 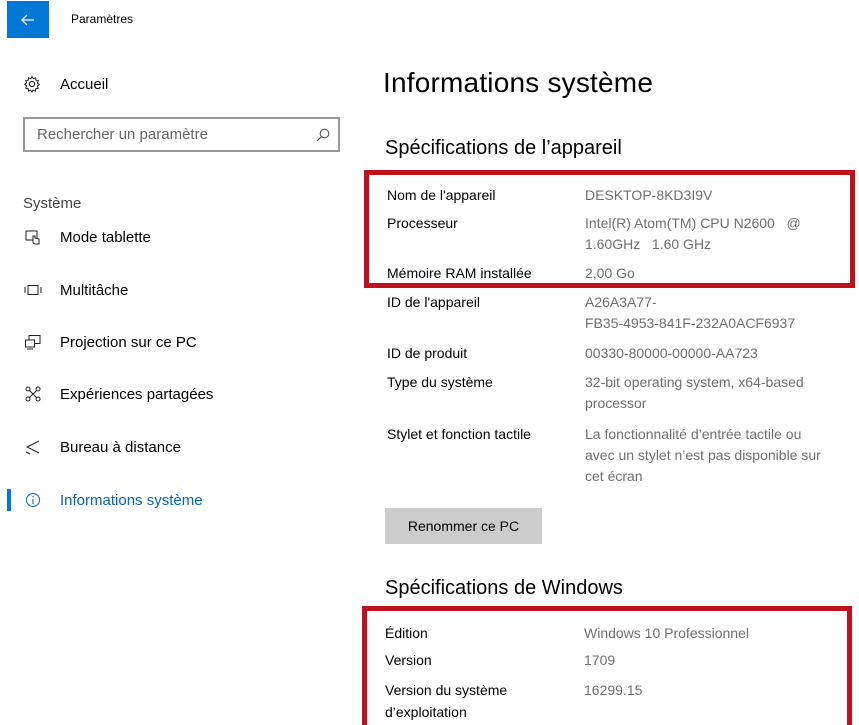 What do you see at coordinates (459, 273) in the screenshot?
I see `spec-label-ram: Mémoire RAM installée` at bounding box center [459, 273].